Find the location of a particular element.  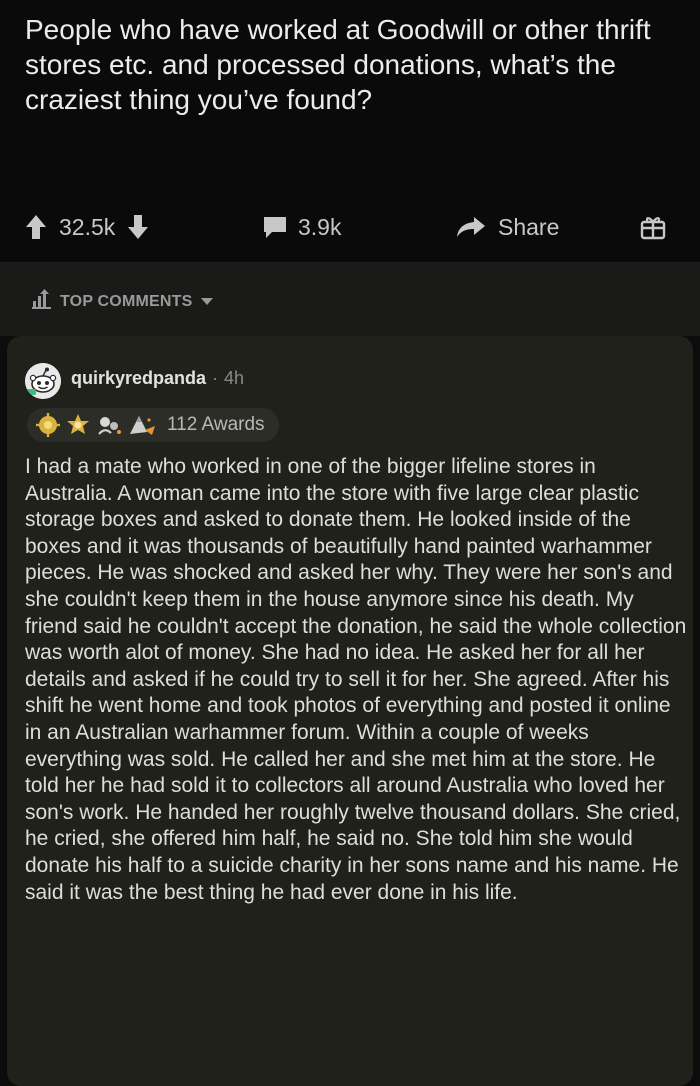

gift-icon is located at coordinates (653, 227).